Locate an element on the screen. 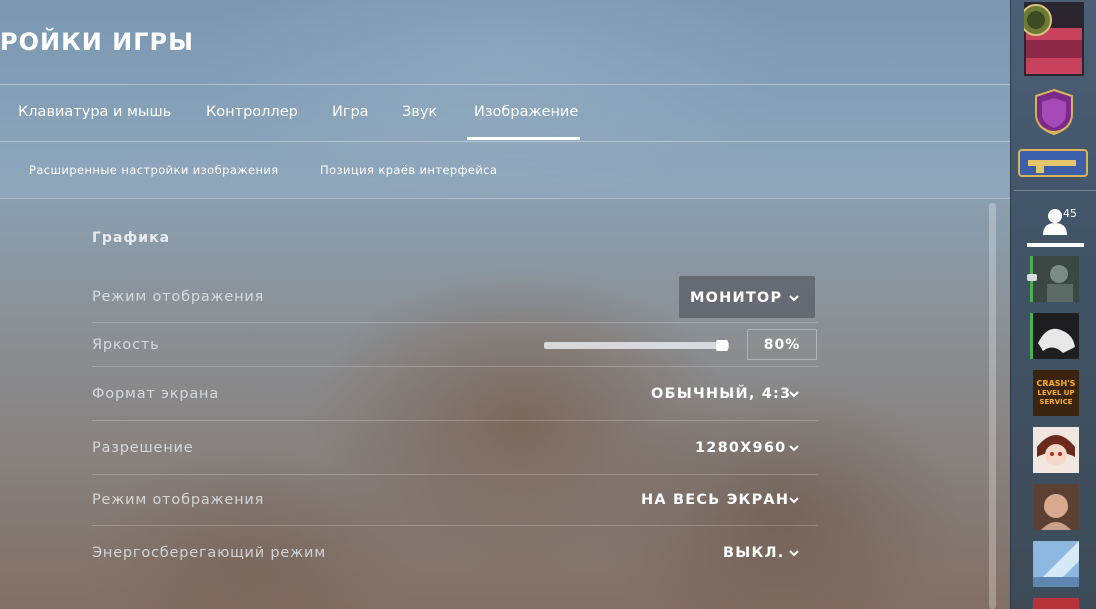  brightness-label: Яркость is located at coordinates (126, 345).